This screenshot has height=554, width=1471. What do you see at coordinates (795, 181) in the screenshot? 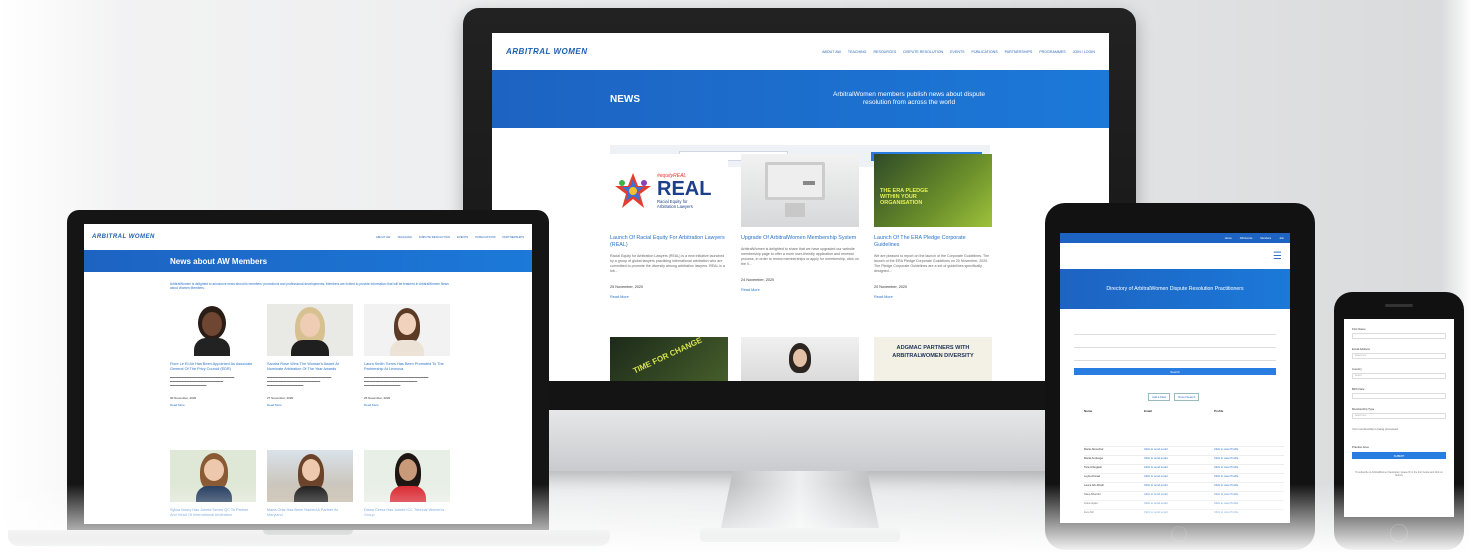
I see `monitor-illustration` at bounding box center [795, 181].